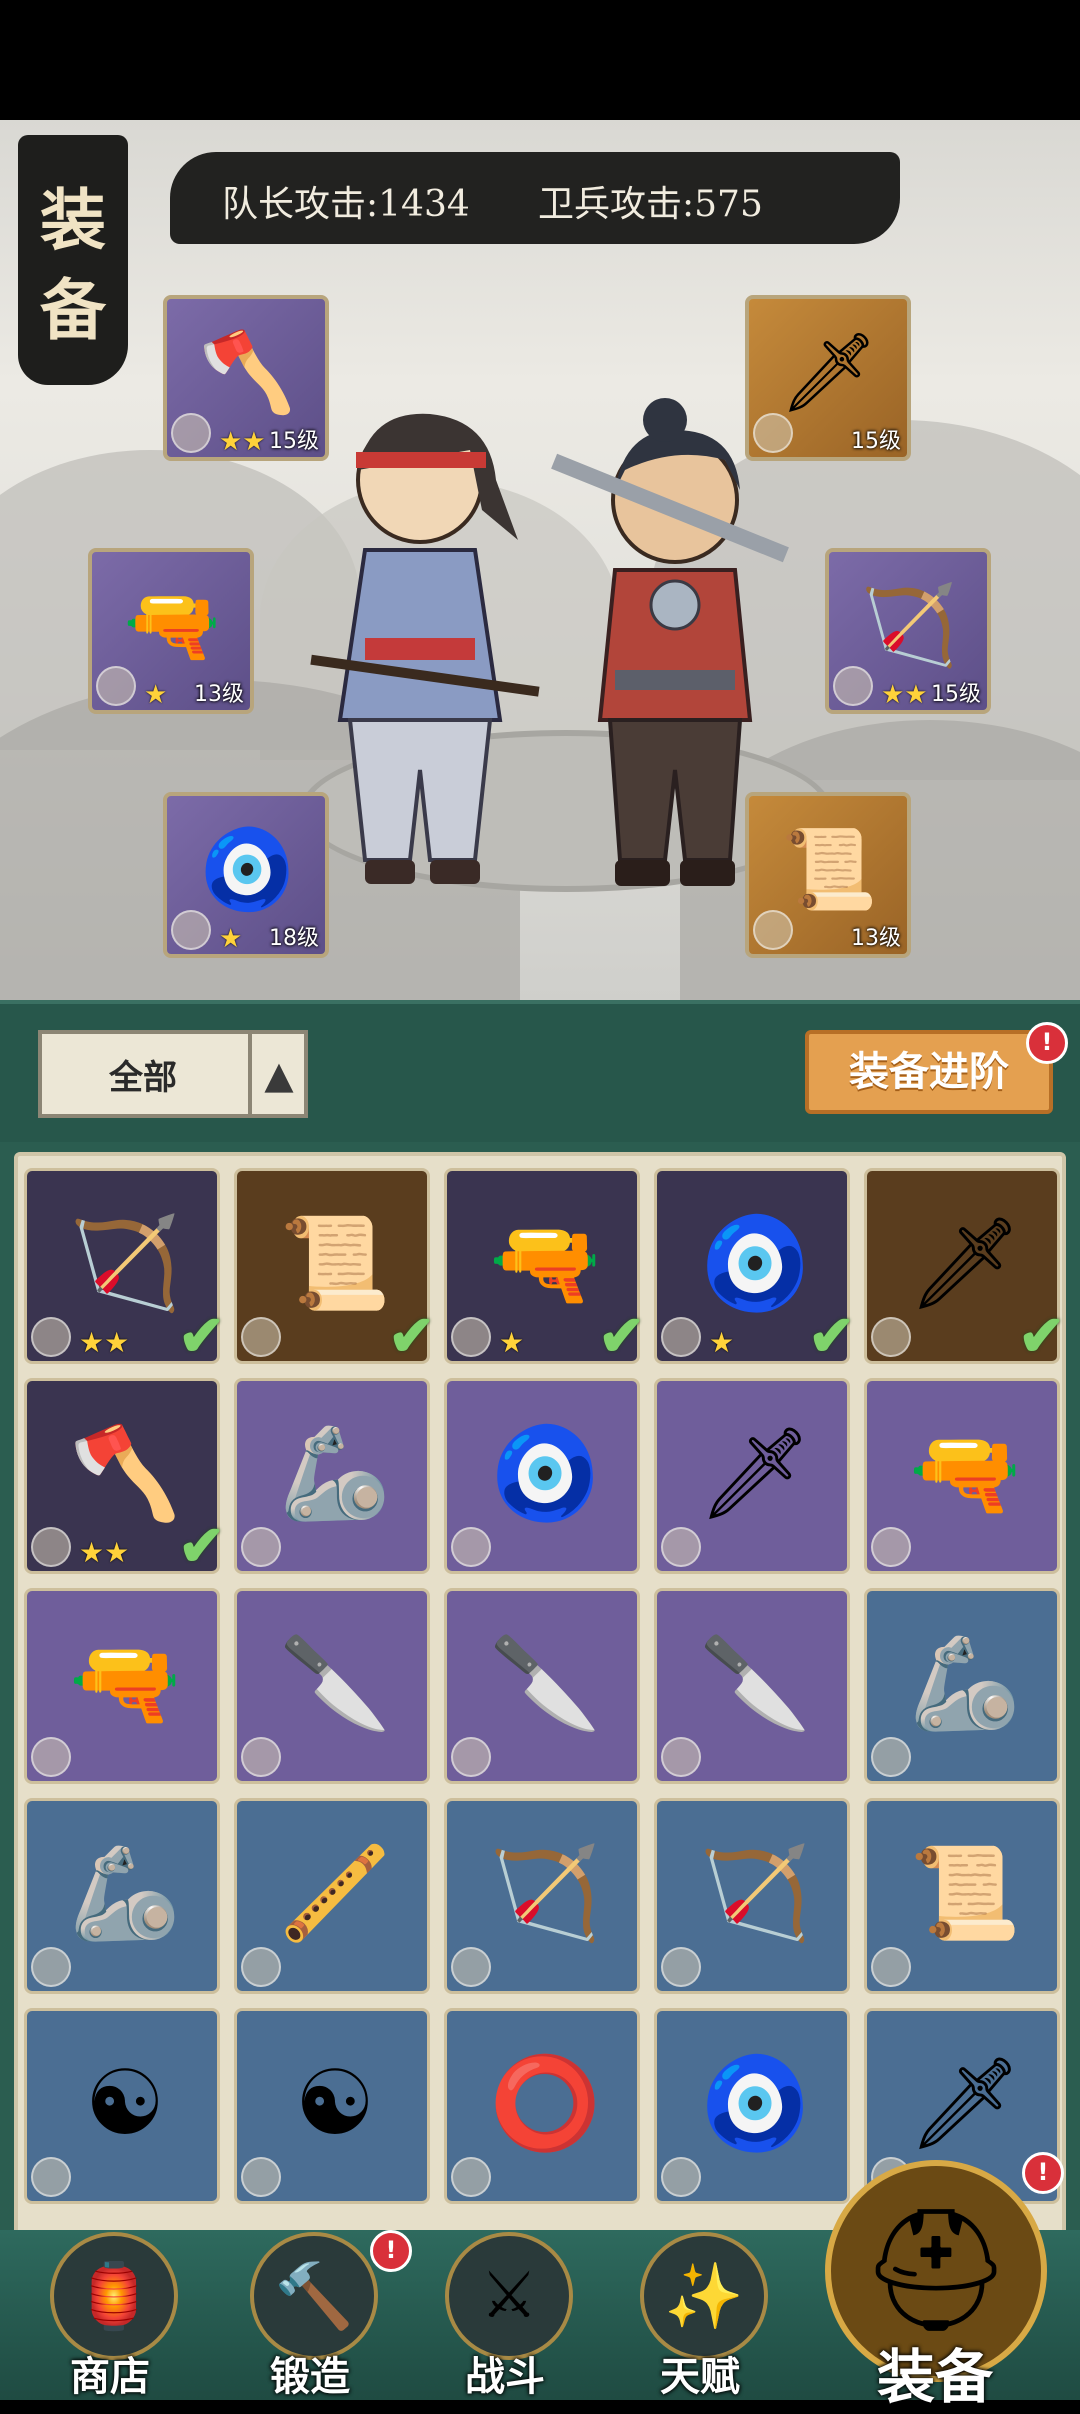 The height and width of the screenshot is (2414, 1080). I want to click on chevron-up-icon: ▲, so click(279, 1075).